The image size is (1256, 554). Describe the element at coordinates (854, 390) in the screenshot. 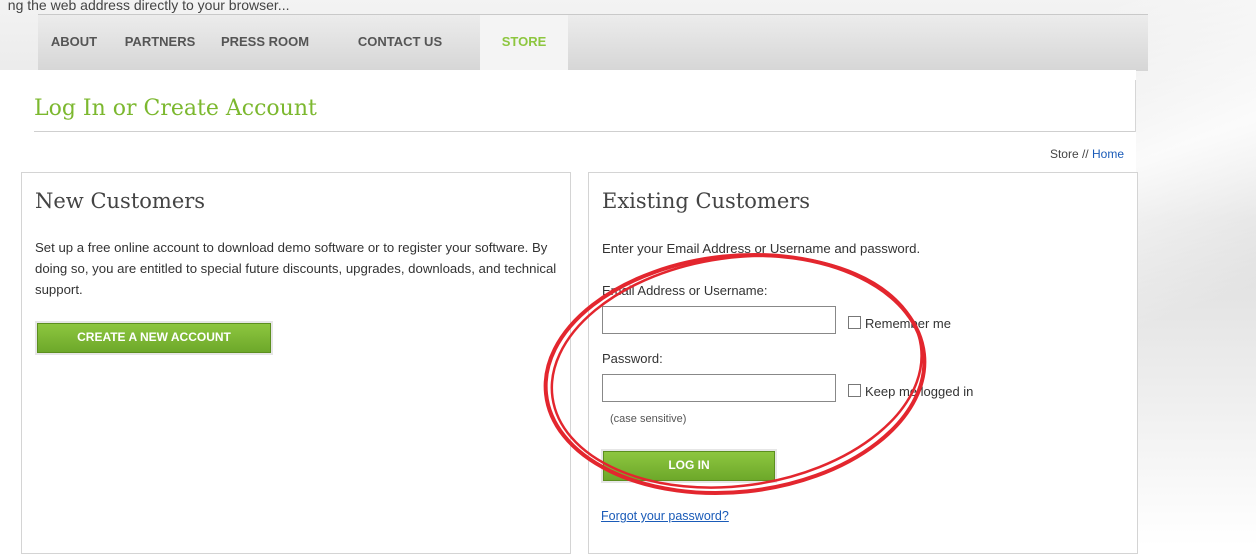

I see `keep-logged-in-checkbox` at that location.